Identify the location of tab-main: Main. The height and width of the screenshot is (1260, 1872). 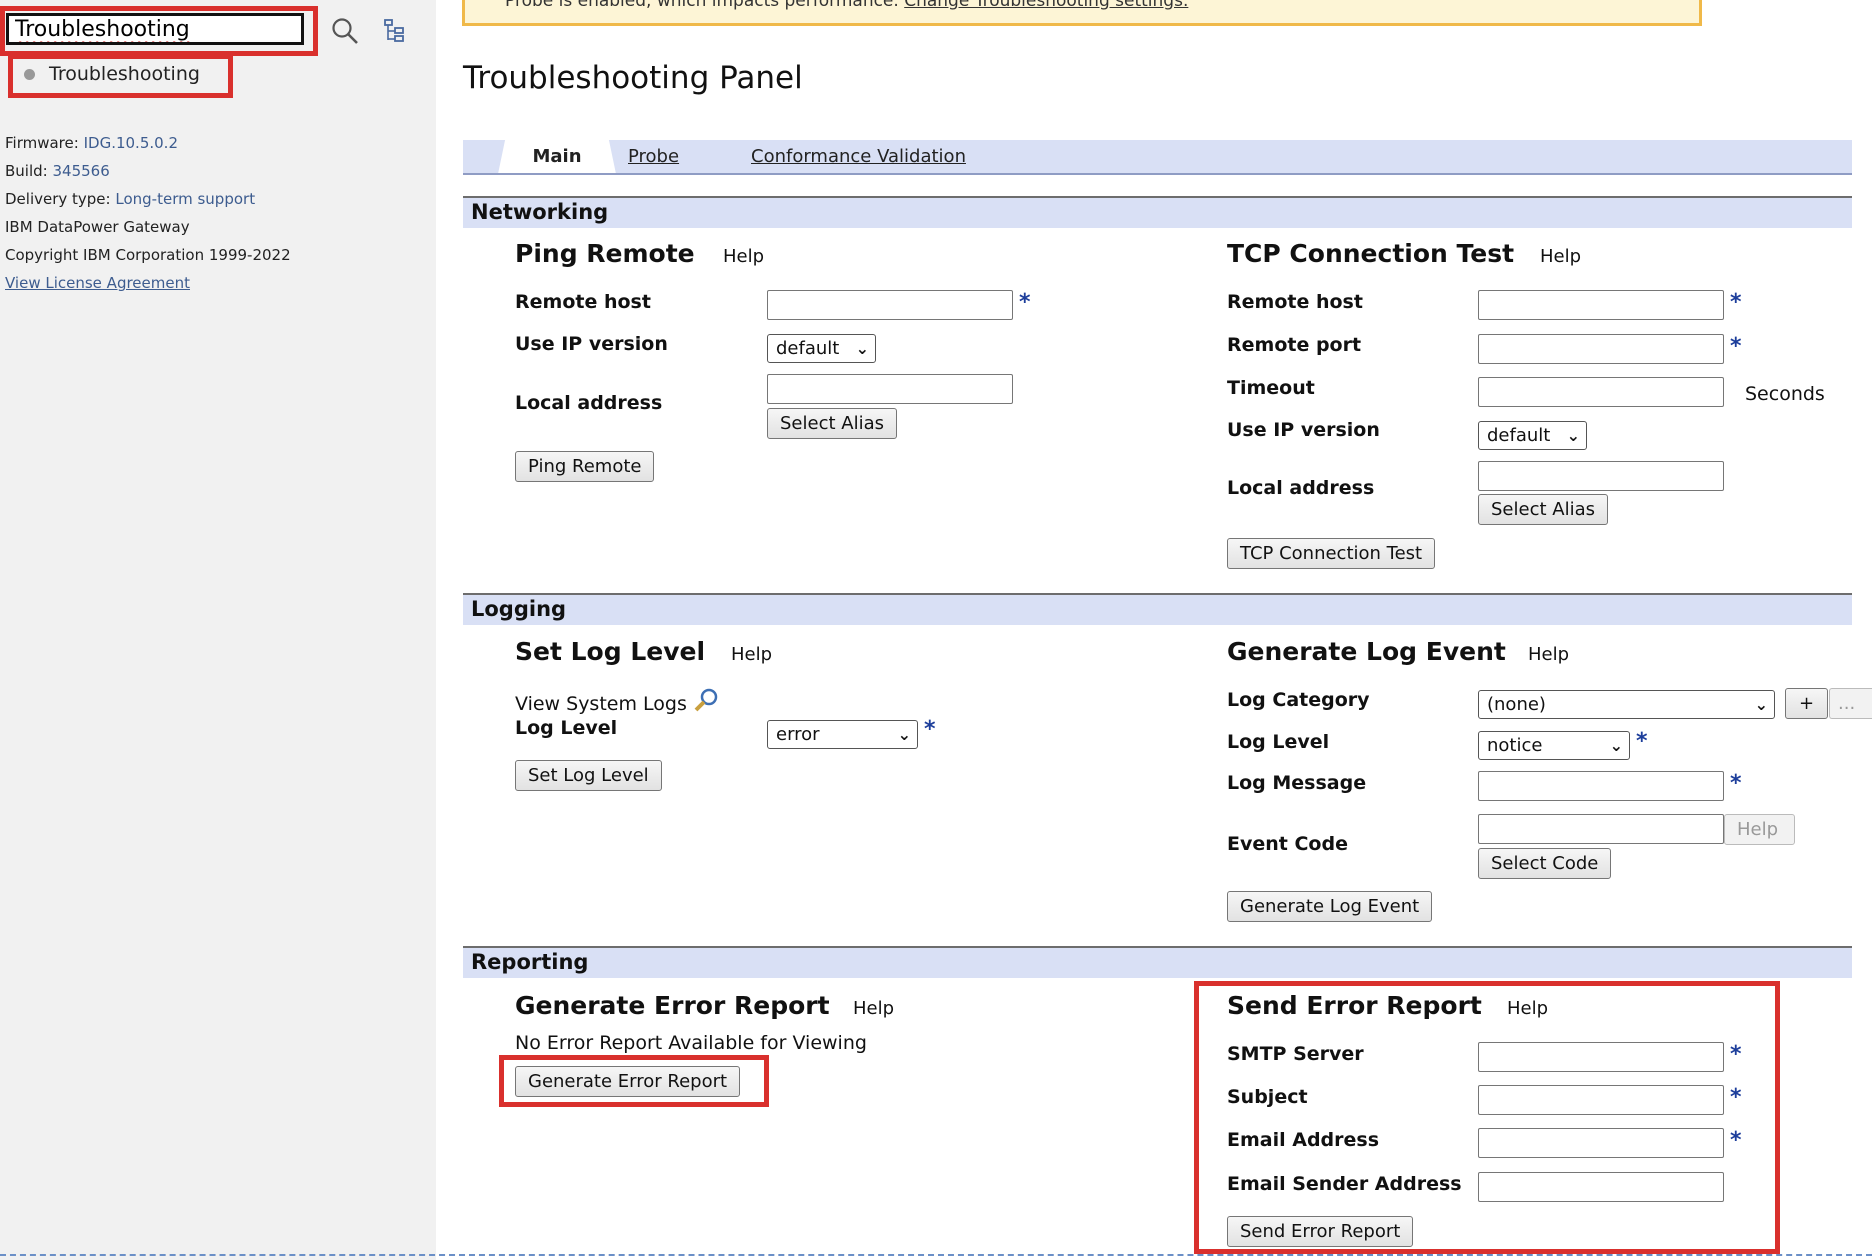
(557, 157).